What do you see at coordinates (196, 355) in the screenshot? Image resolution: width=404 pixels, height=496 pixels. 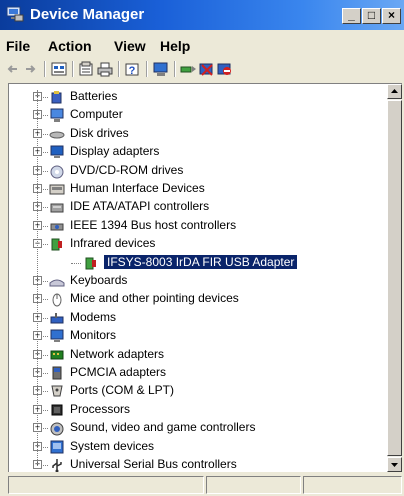 I see `tree-category-item: + Network adapters` at bounding box center [196, 355].